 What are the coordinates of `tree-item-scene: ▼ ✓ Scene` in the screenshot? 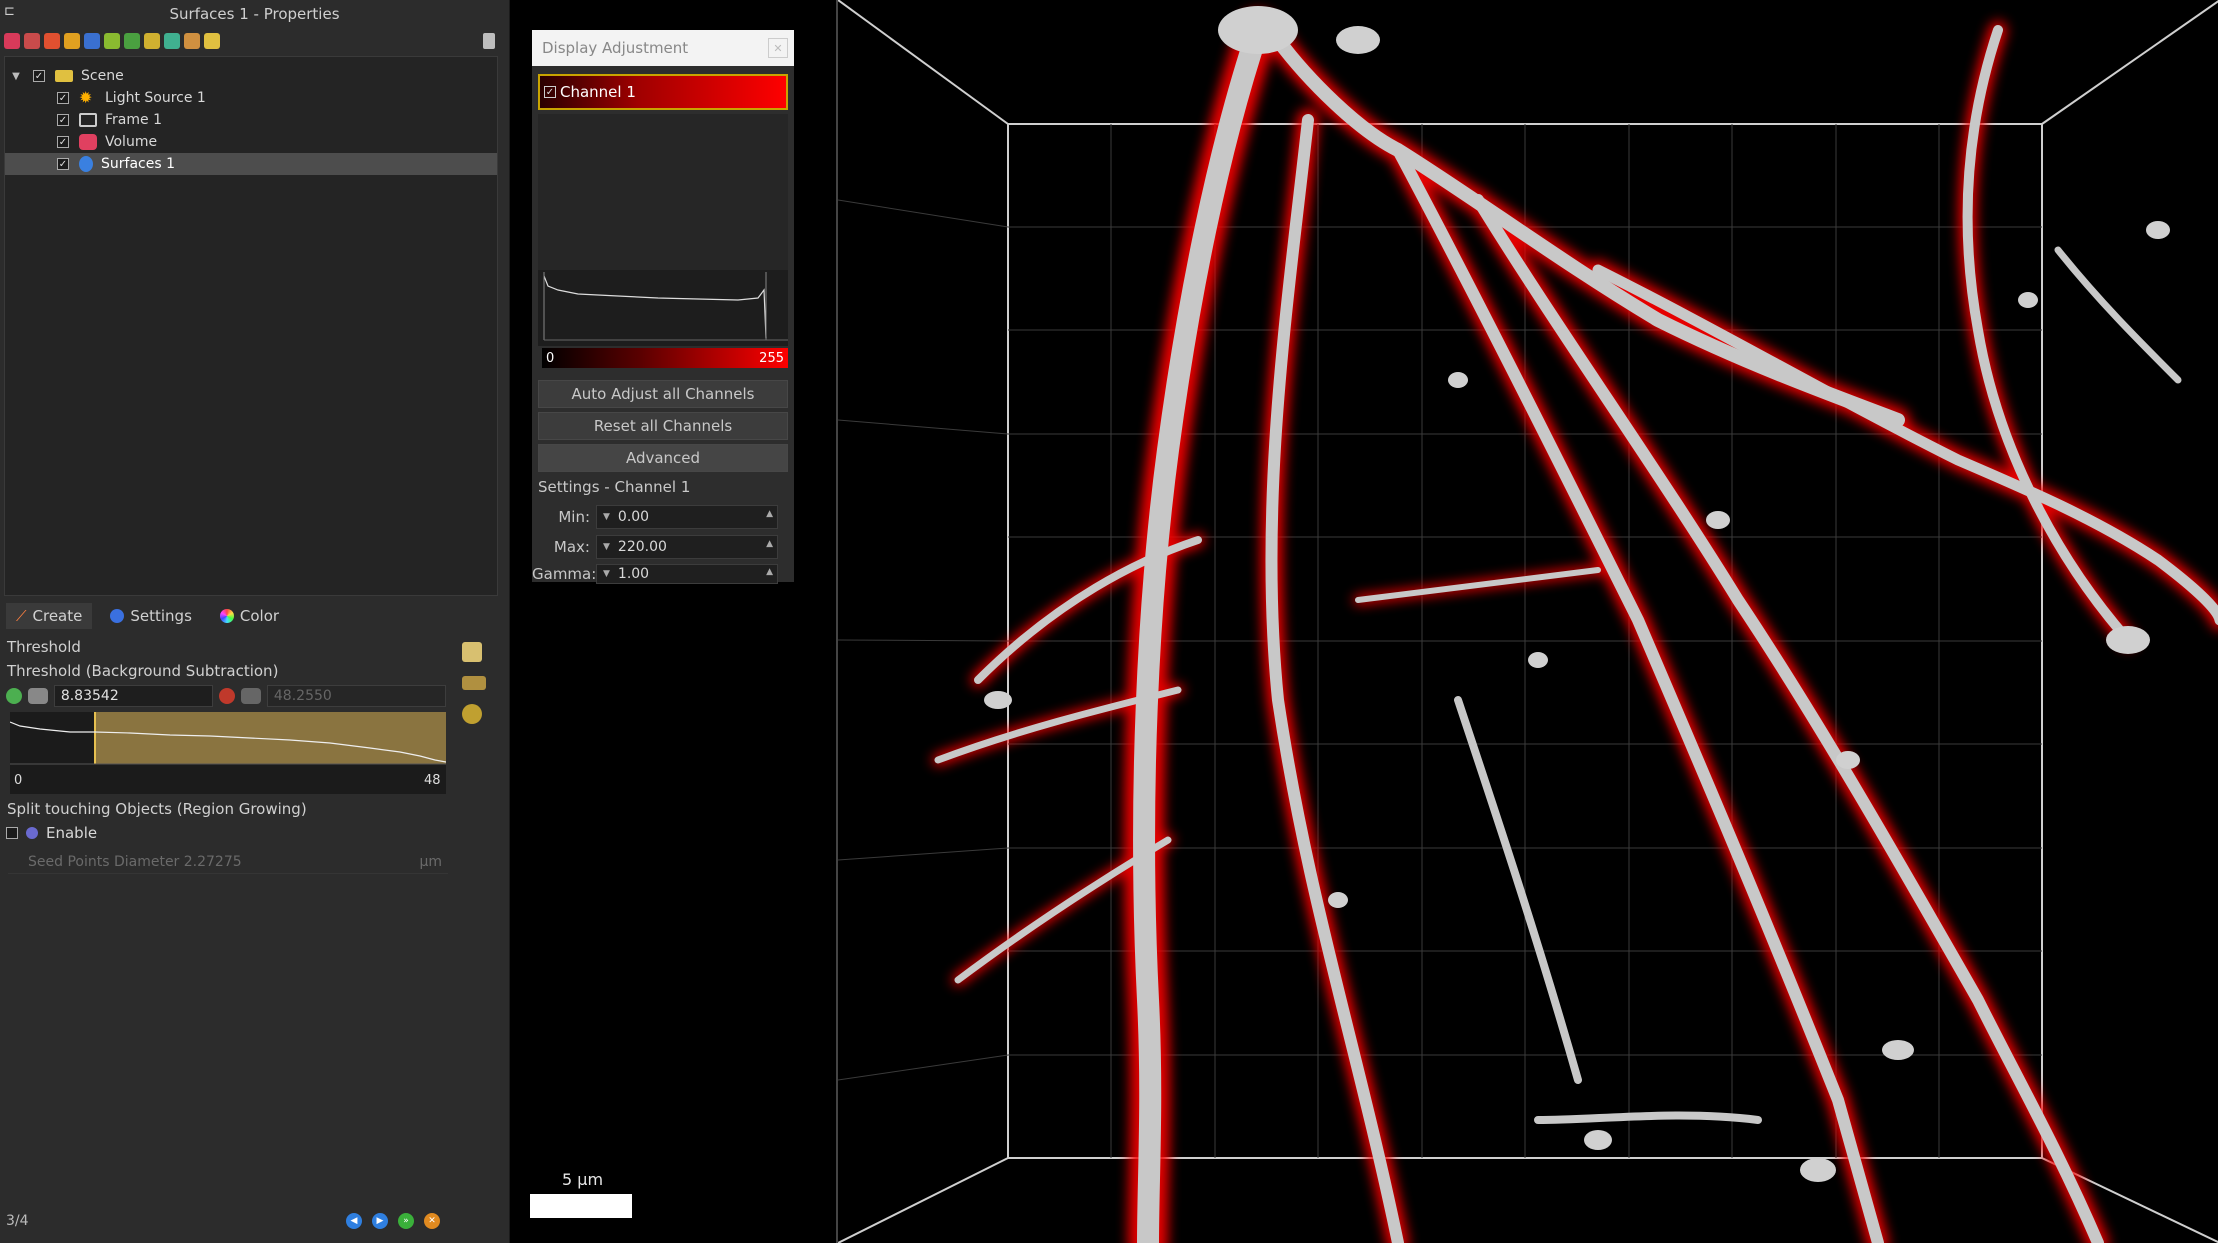 It's located at (251, 76).